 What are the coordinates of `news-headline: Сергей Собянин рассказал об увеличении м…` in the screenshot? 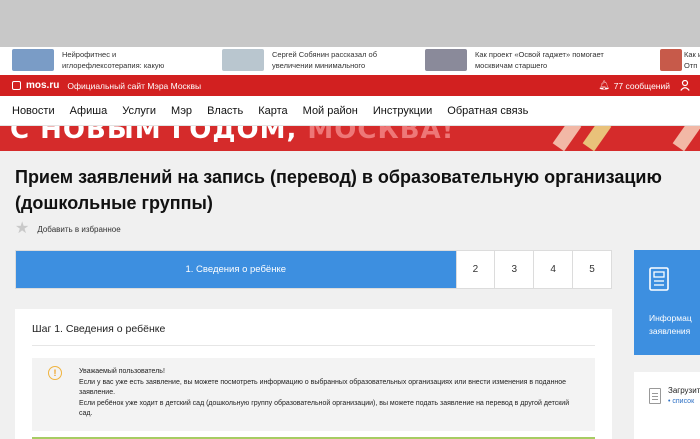 It's located at (337, 60).